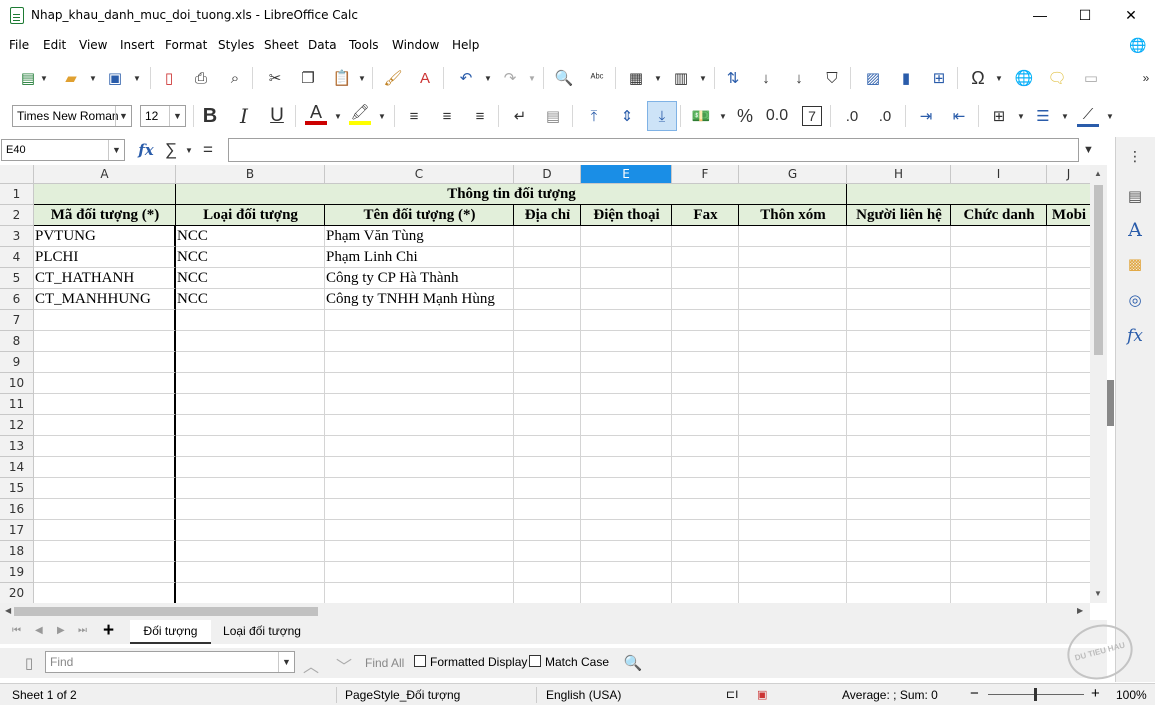 Image resolution: width=1155 pixels, height=705 pixels. Describe the element at coordinates (105, 383) in the screenshot. I see `cell-a10` at that location.